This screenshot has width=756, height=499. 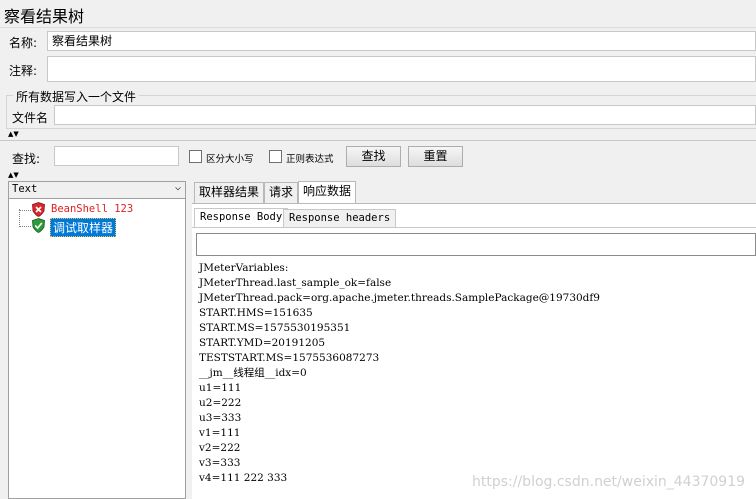 I want to click on search-label: 查找:, so click(x=26, y=159).